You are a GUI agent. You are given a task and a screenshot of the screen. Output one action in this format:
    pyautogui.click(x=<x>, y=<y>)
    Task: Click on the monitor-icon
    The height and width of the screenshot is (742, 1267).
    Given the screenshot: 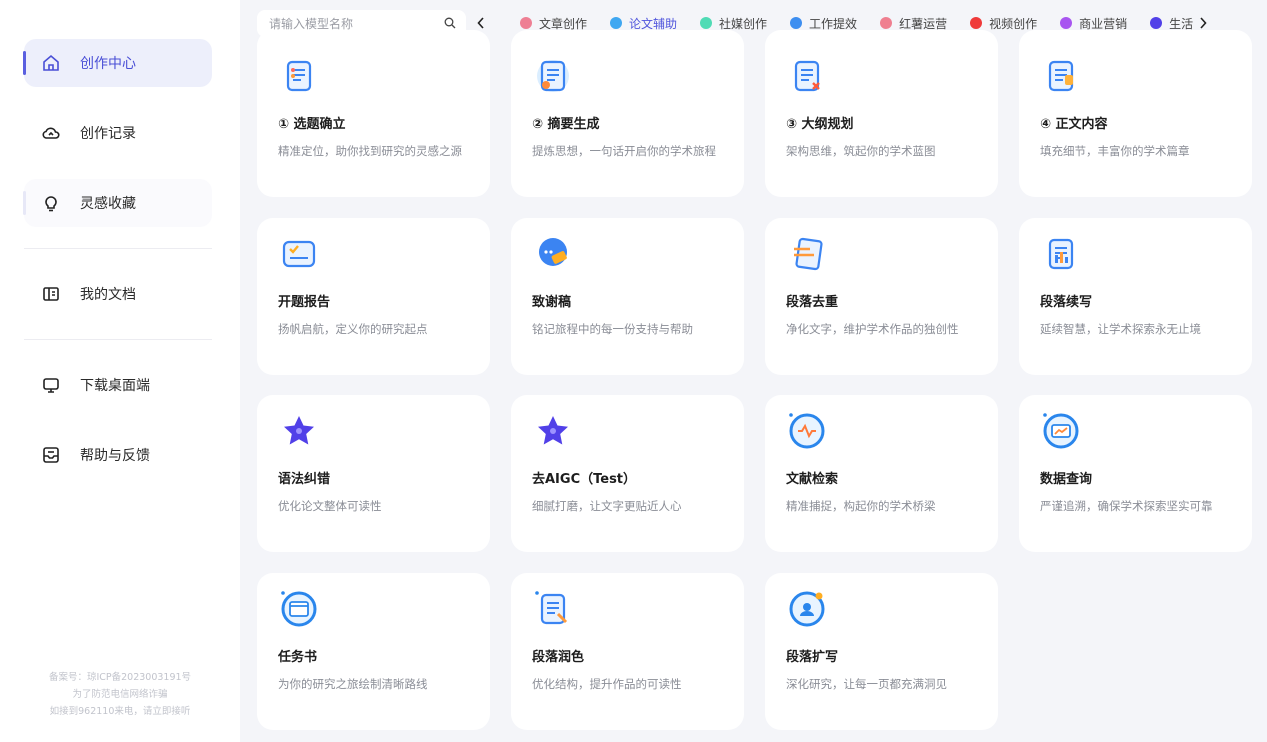 What is the action you would take?
    pyautogui.click(x=51, y=385)
    